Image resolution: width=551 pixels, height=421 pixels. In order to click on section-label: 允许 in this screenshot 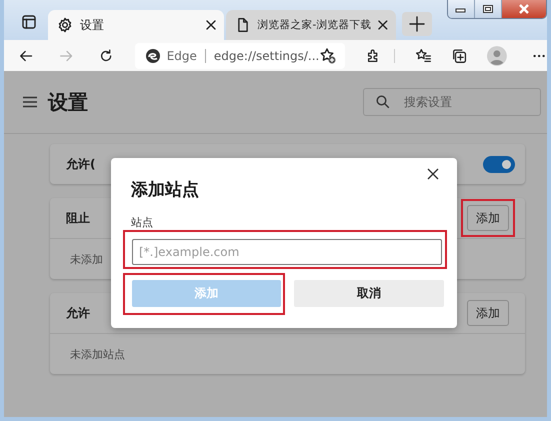, I will do `click(78, 313)`.